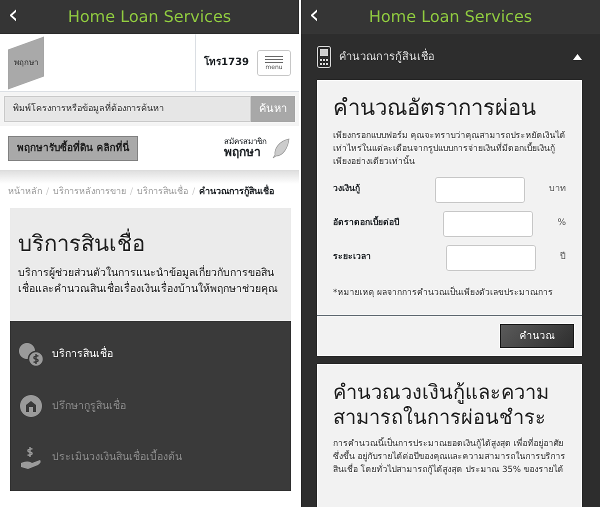 This screenshot has width=600, height=507. I want to click on accordion-header: คำนวณการกู้สินเชื่อ, so click(449, 57).